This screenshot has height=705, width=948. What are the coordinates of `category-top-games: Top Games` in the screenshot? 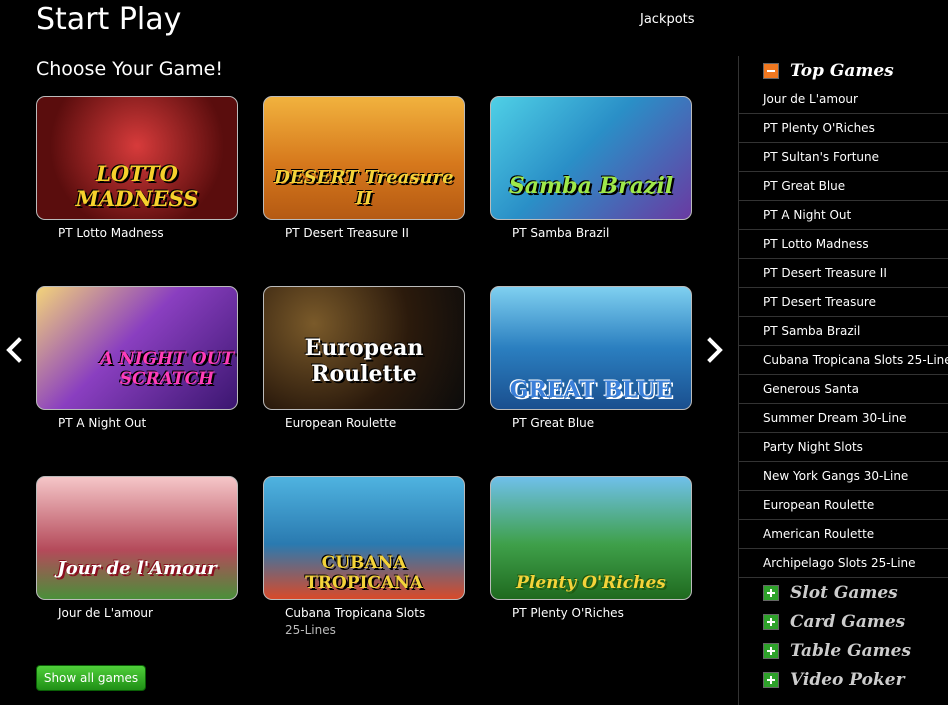 It's located at (843, 70).